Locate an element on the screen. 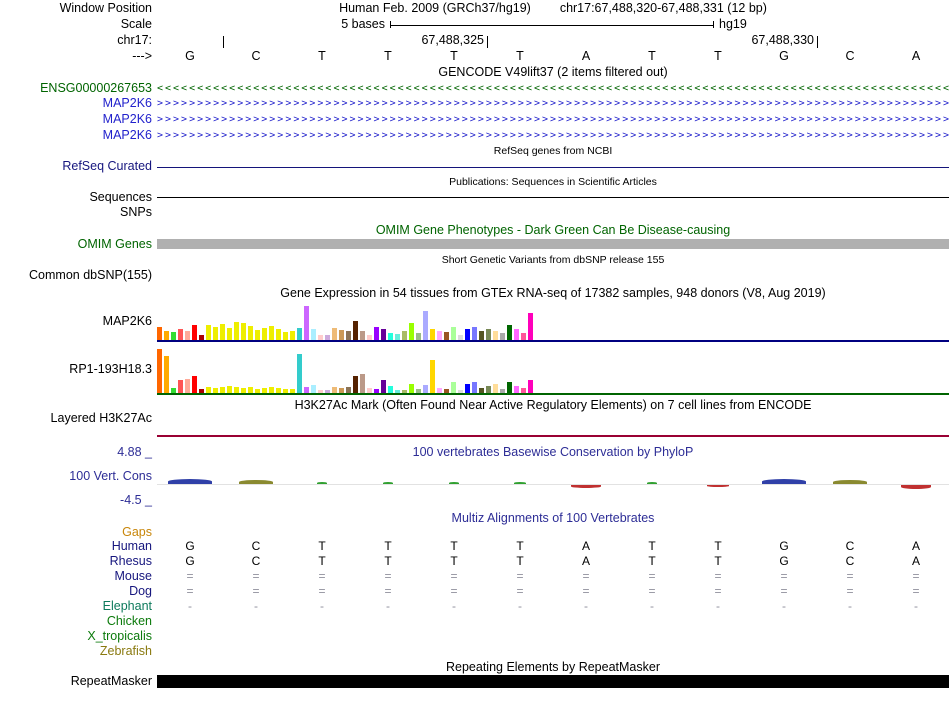 This screenshot has height=705, width=950. gtex-expression-bars-map2k6 is located at coordinates (345, 321).